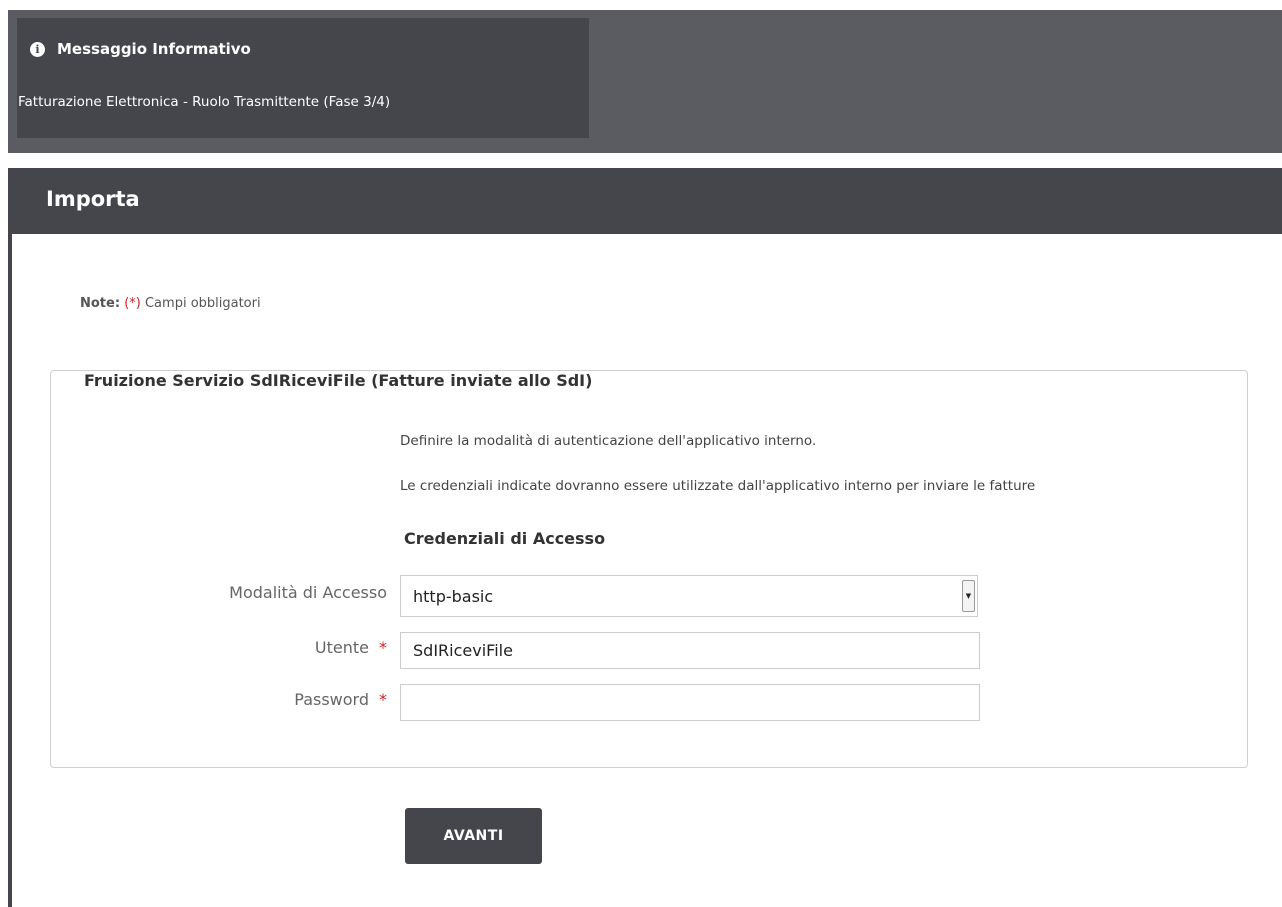 The image size is (1282, 907). I want to click on access-mode-label-text: Modalità di Accesso, so click(308, 592).